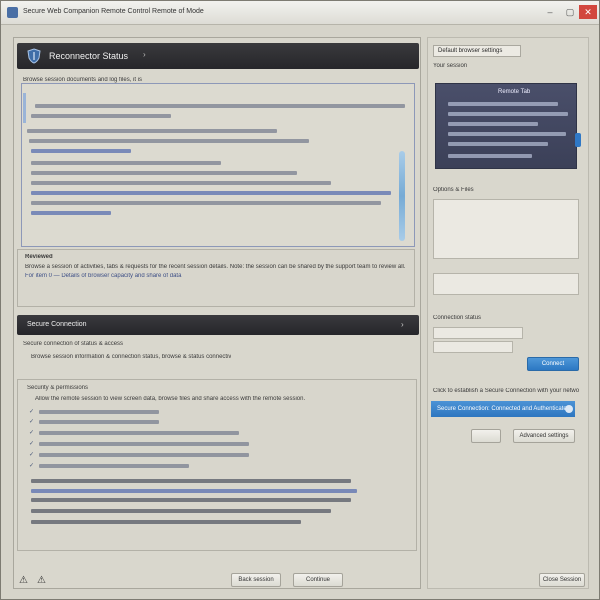 This screenshot has width=600, height=600. Describe the element at coordinates (569, 409) in the screenshot. I see `info-icon` at that location.